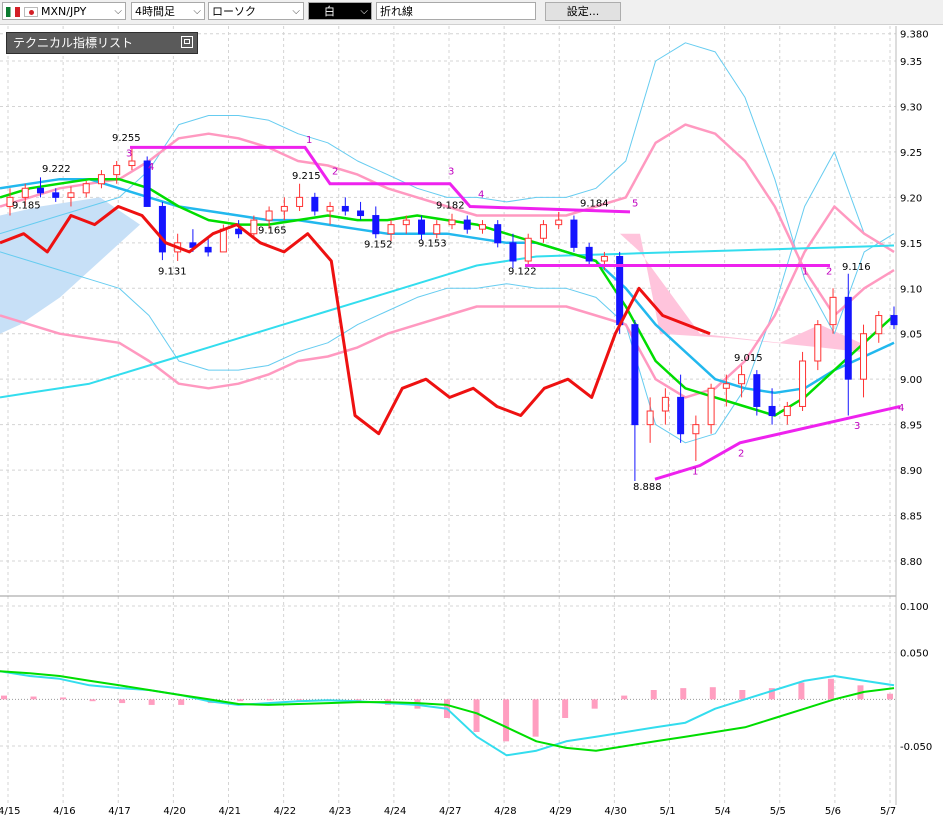 Image resolution: width=943 pixels, height=821 pixels. Describe the element at coordinates (26, 205) in the screenshot. I see `price-label: 9.185` at that location.